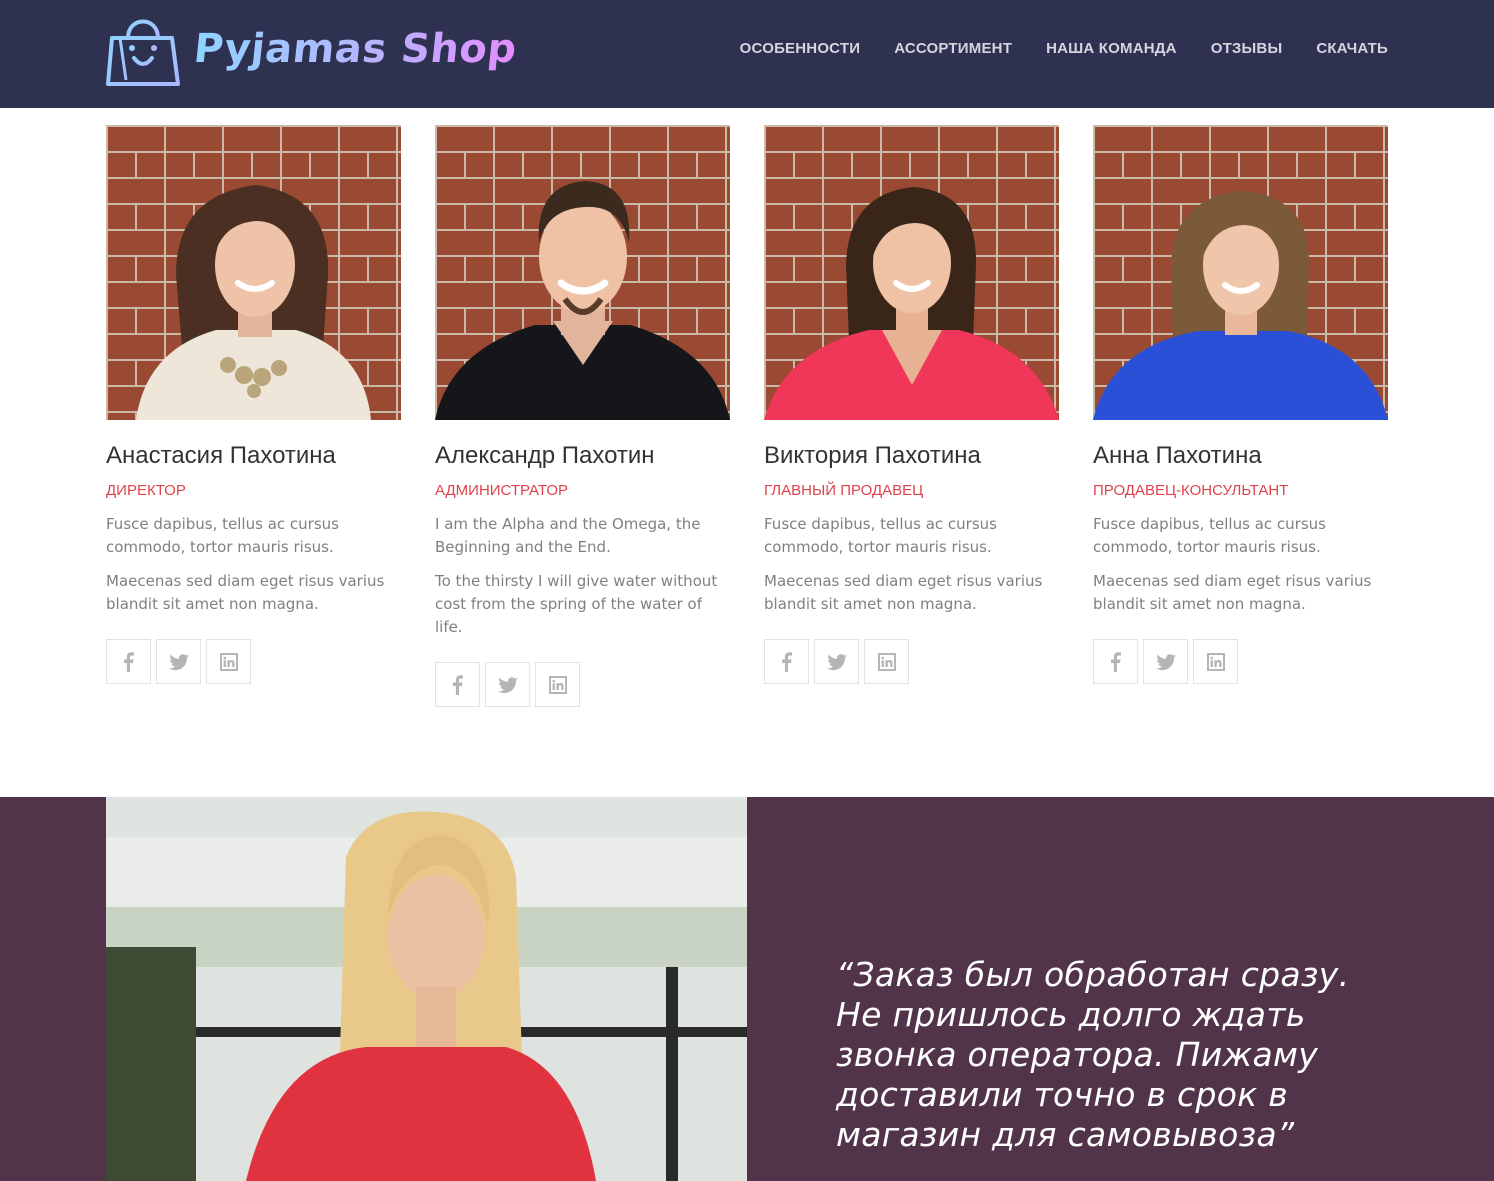 The image size is (1494, 1181). What do you see at coordinates (844, 490) in the screenshot?
I see `team-member-role: Главный продавец` at bounding box center [844, 490].